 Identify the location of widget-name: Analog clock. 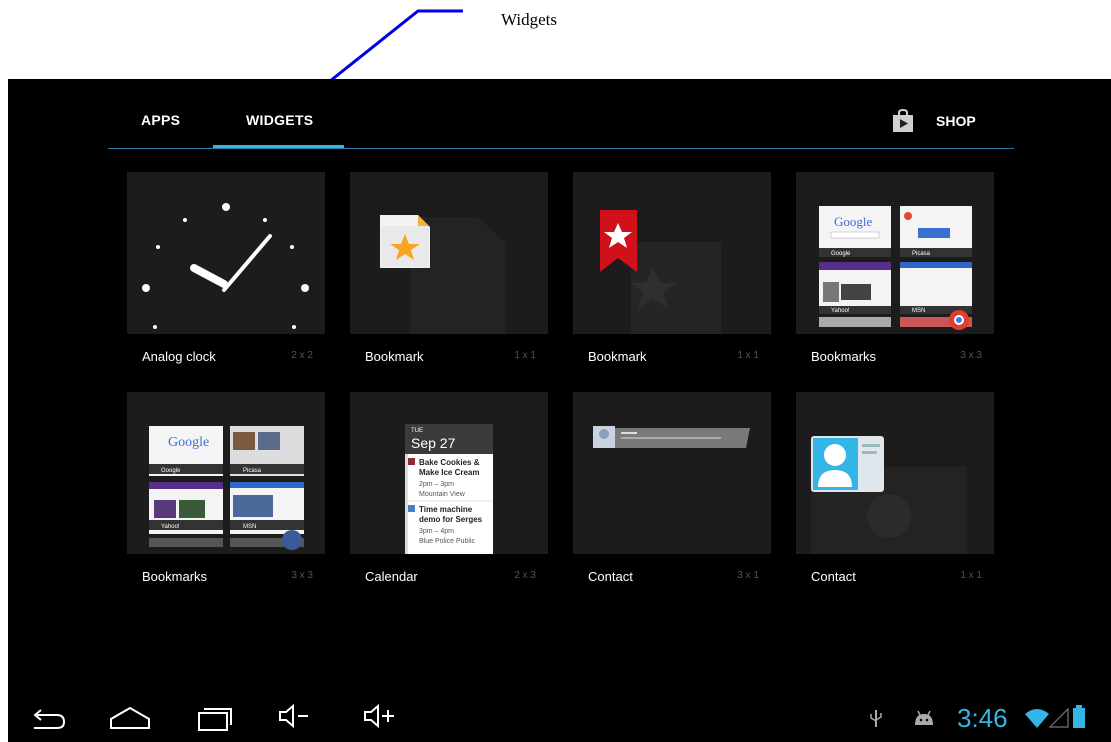
(179, 356).